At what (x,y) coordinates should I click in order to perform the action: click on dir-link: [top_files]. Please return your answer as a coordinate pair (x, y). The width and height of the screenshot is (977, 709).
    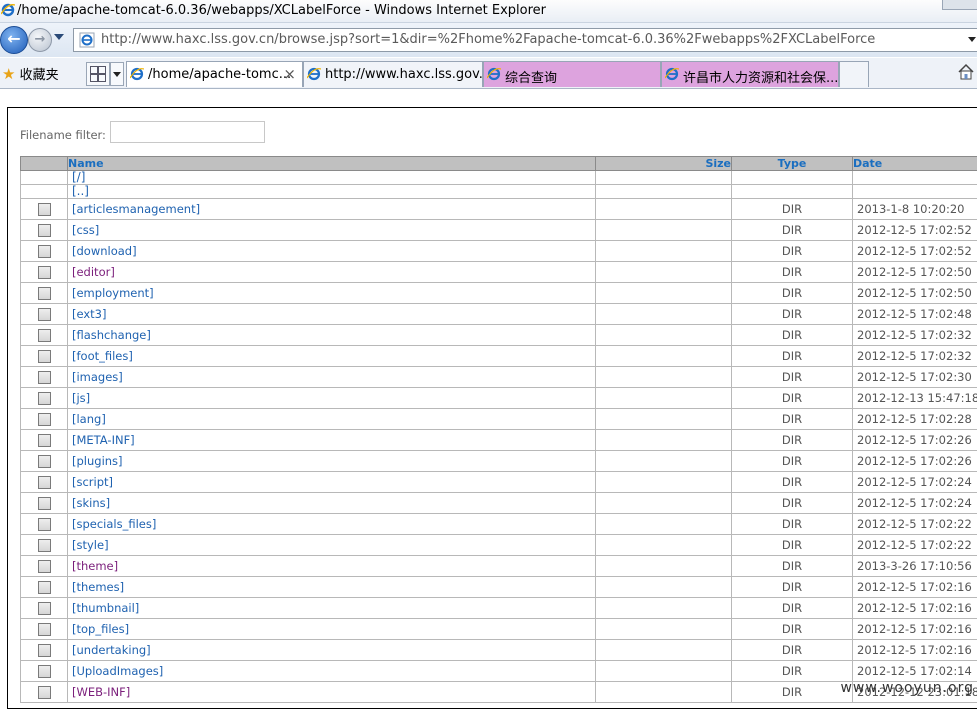
    Looking at the image, I should click on (100, 629).